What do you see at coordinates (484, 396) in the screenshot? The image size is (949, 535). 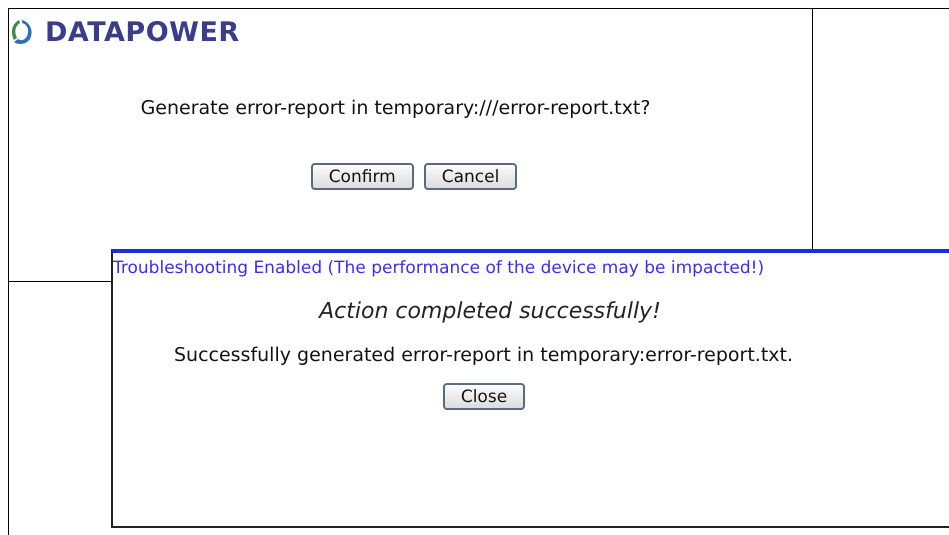 I see `close-button: Close` at bounding box center [484, 396].